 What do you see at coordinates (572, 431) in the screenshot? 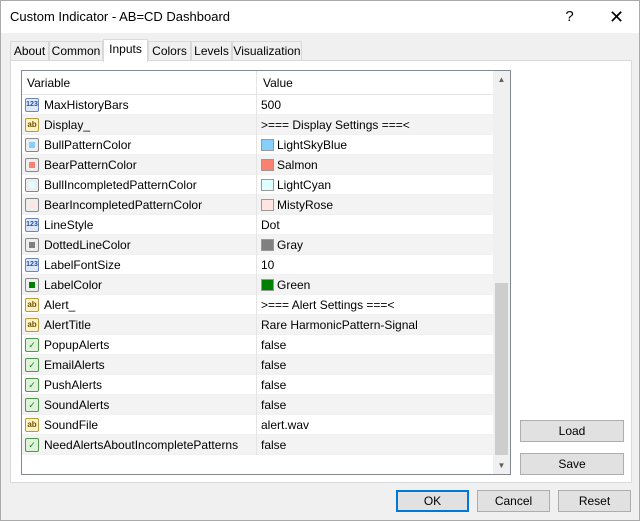
I see `load-button: Load` at bounding box center [572, 431].